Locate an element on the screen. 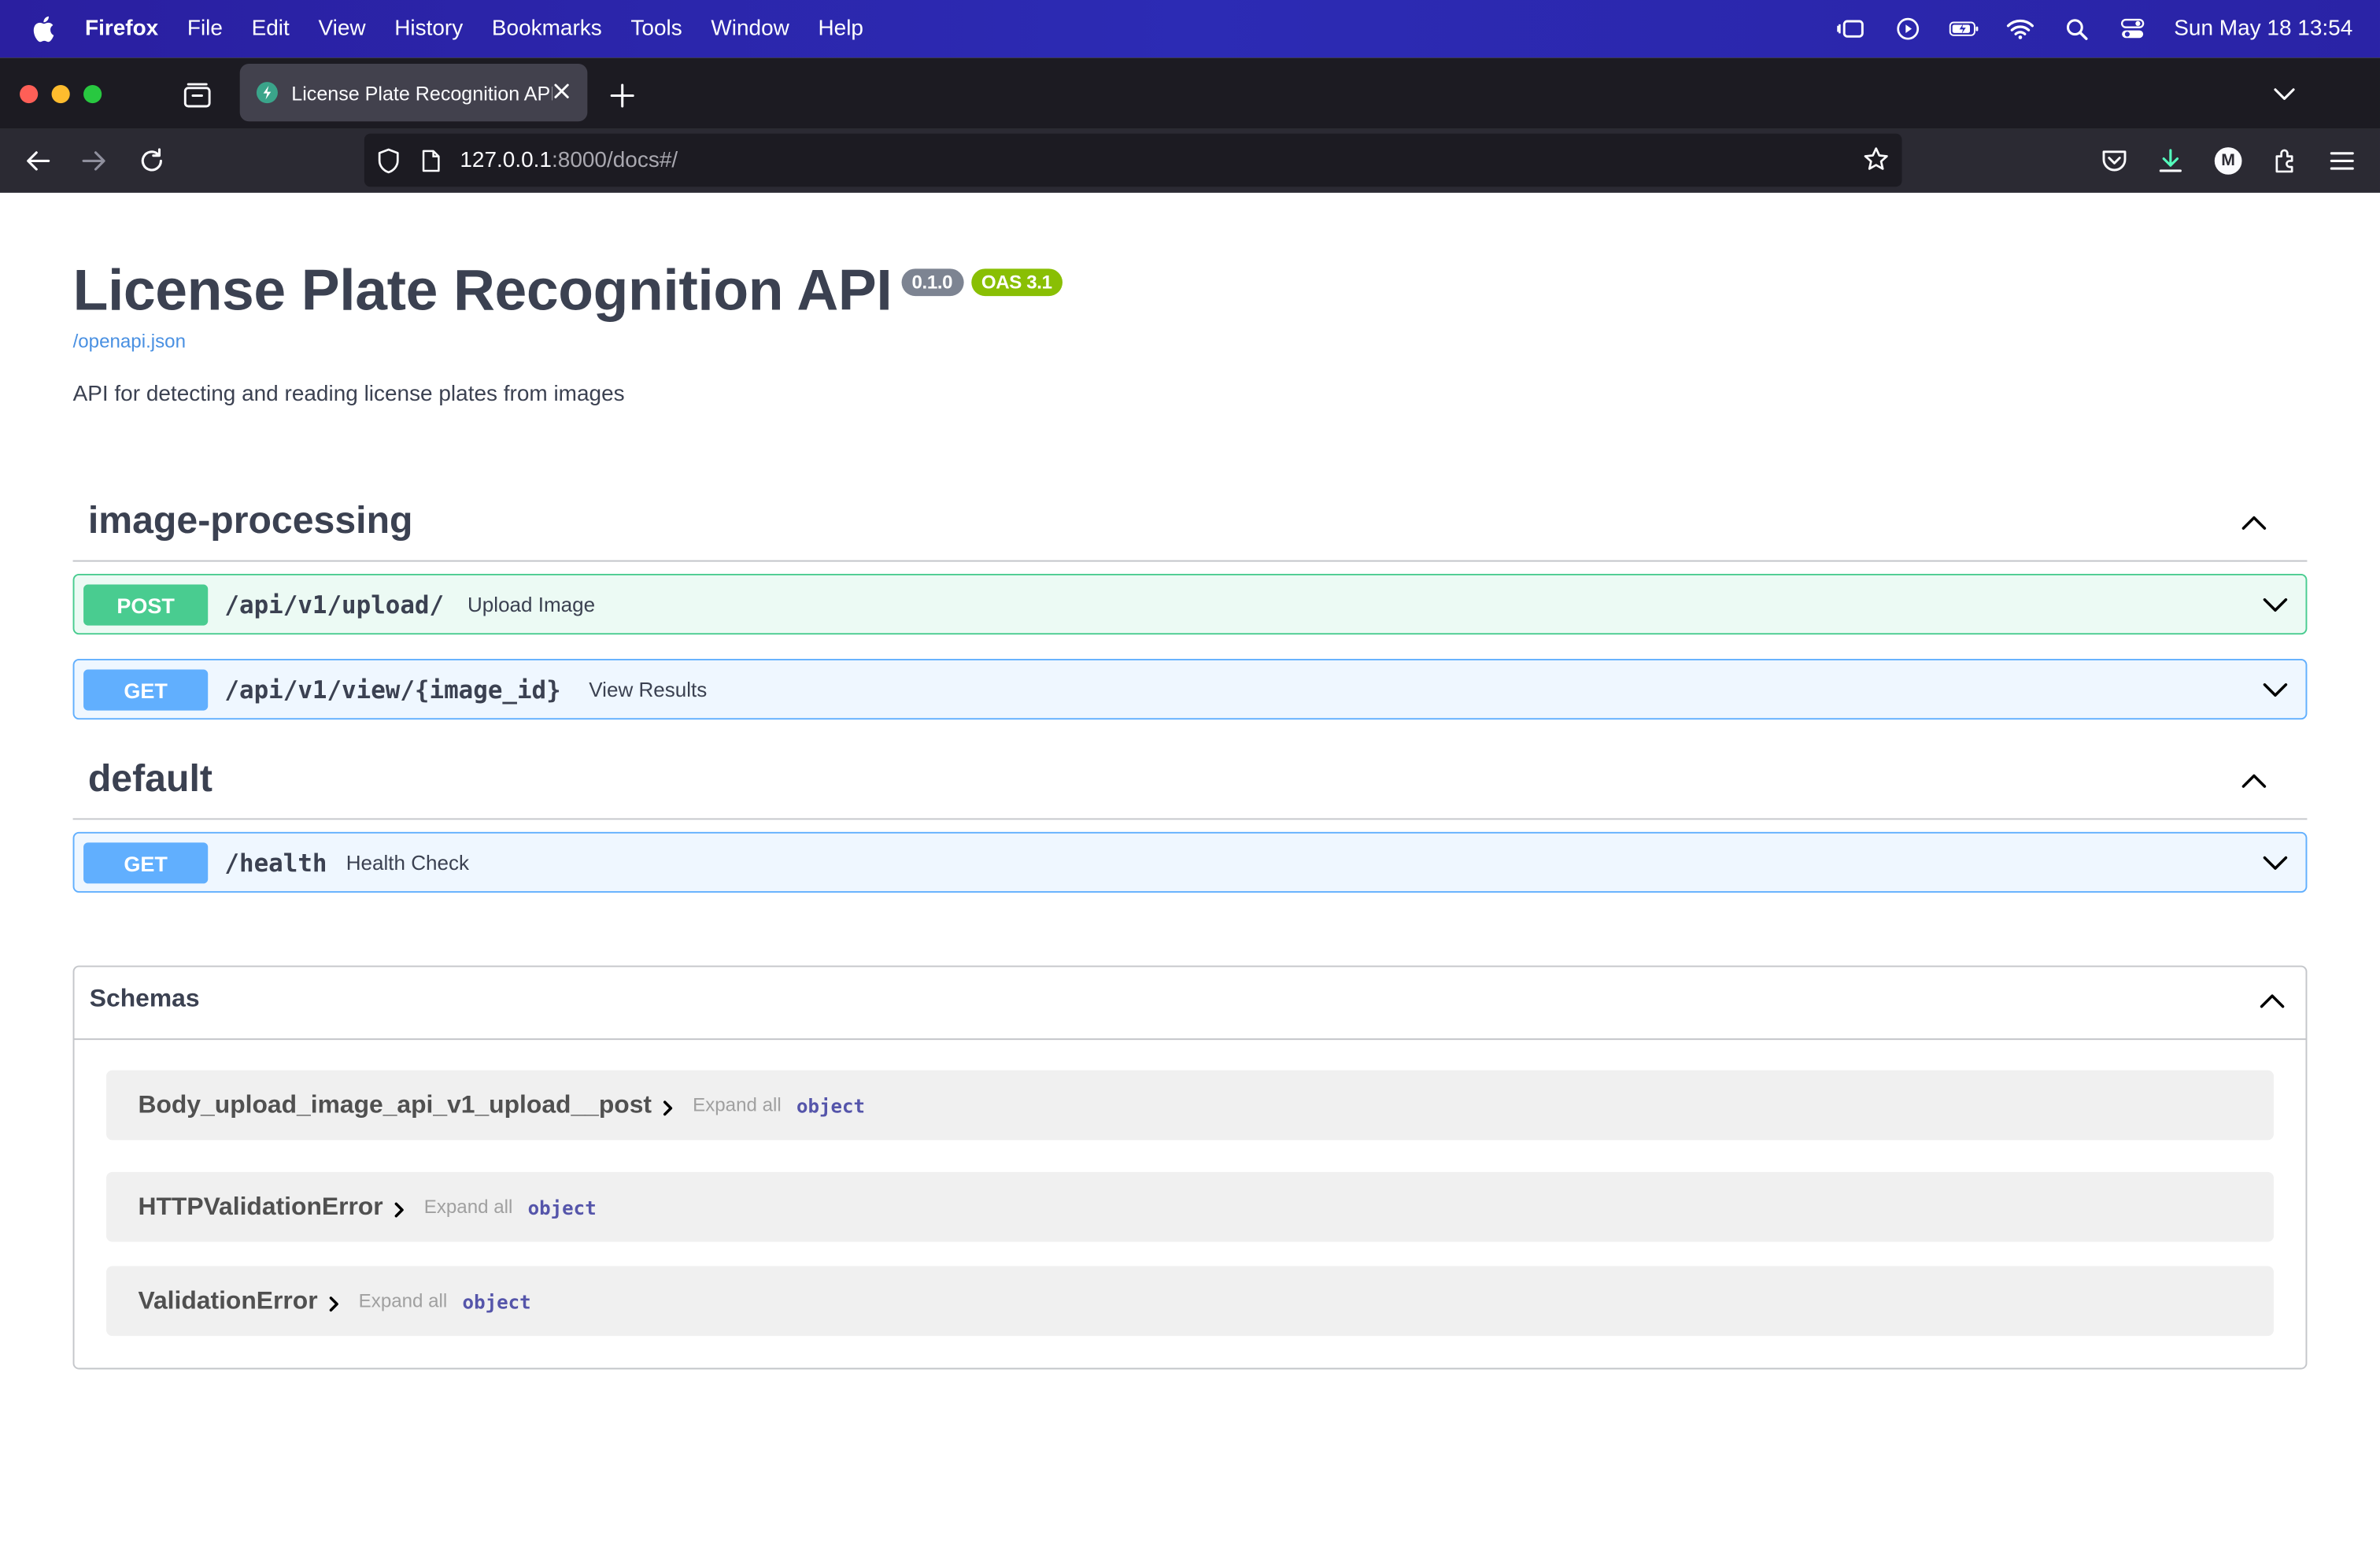 The height and width of the screenshot is (1546, 2380). account-avatar: M is located at coordinates (2228, 161).